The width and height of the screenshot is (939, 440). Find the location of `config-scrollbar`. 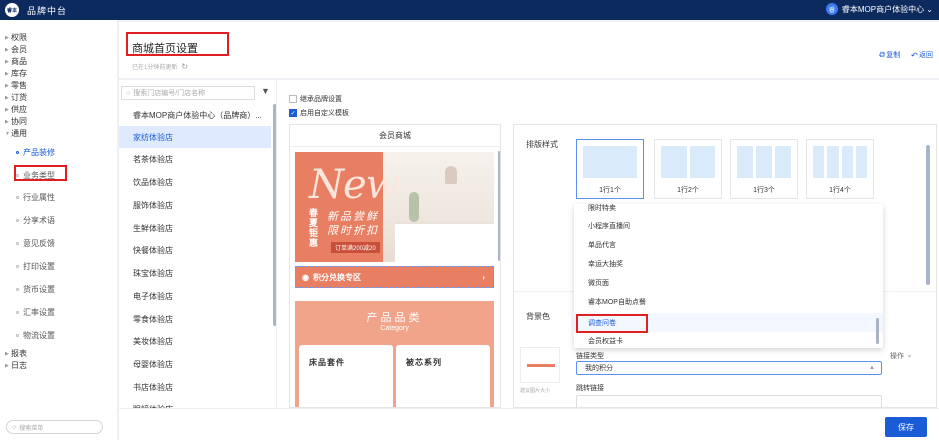

config-scrollbar is located at coordinates (928, 215).